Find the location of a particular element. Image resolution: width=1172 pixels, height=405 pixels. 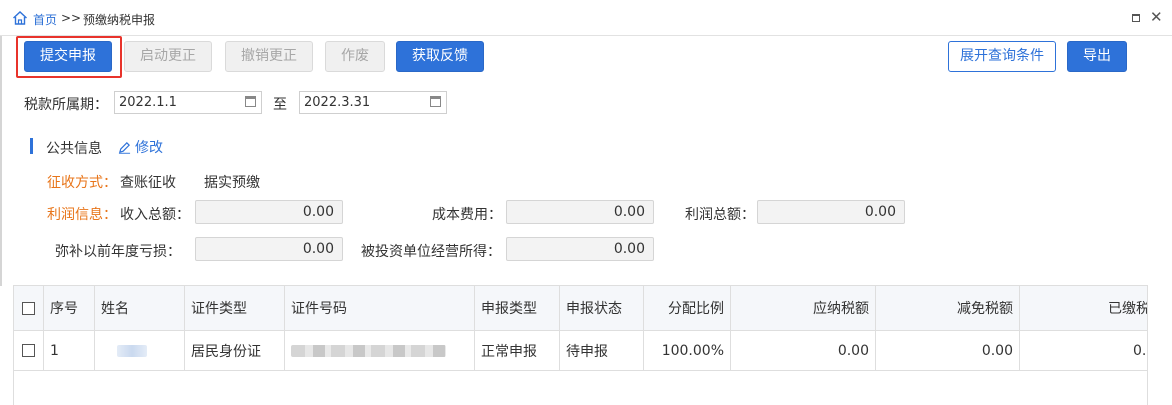

expand-query-button: 展开查询条件 is located at coordinates (1002, 56).